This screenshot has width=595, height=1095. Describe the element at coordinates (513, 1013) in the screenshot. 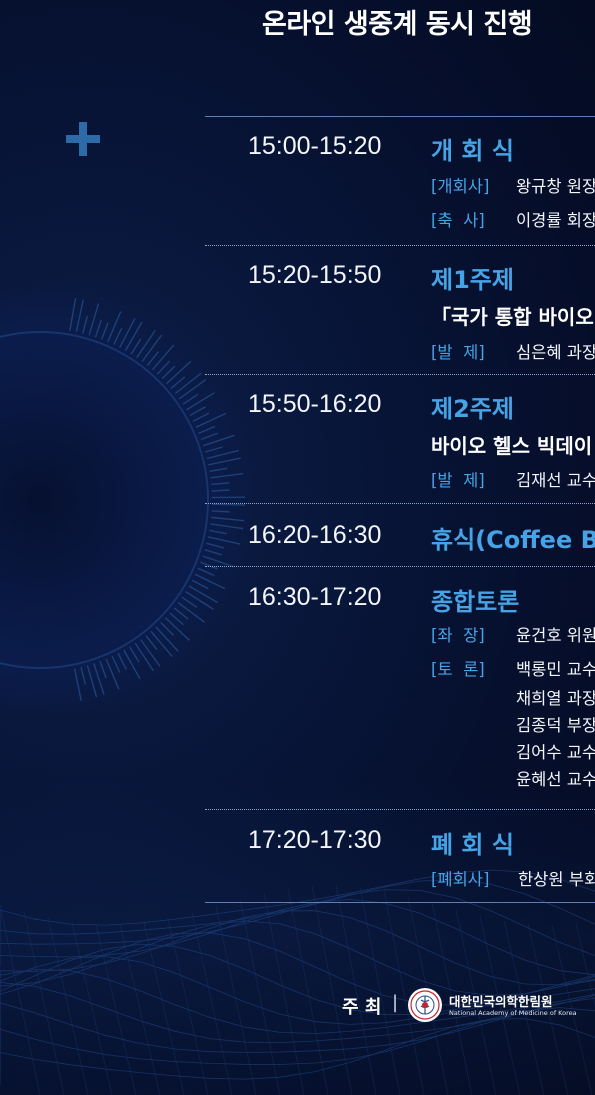

I see `org-name-english: National Academy of Medicine of Korea` at that location.